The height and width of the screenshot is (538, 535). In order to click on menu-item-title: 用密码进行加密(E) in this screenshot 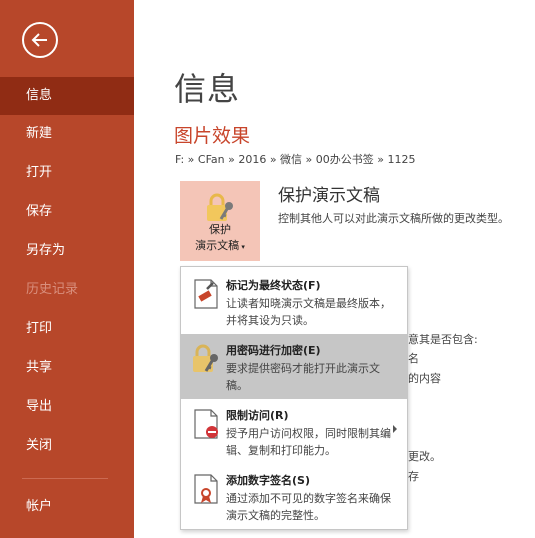, I will do `click(273, 350)`.